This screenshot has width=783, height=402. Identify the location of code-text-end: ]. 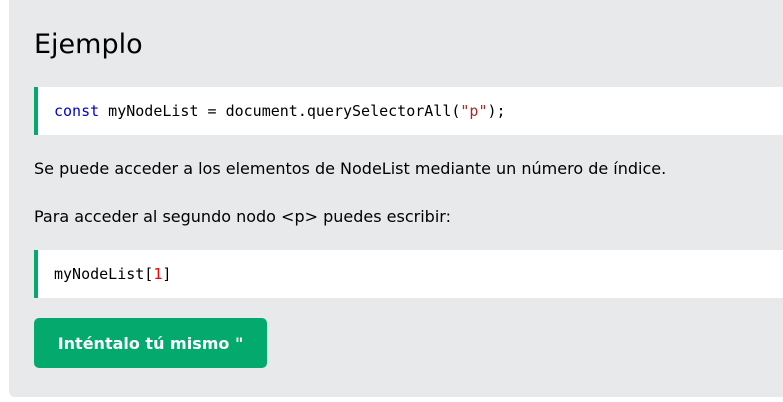
(167, 274).